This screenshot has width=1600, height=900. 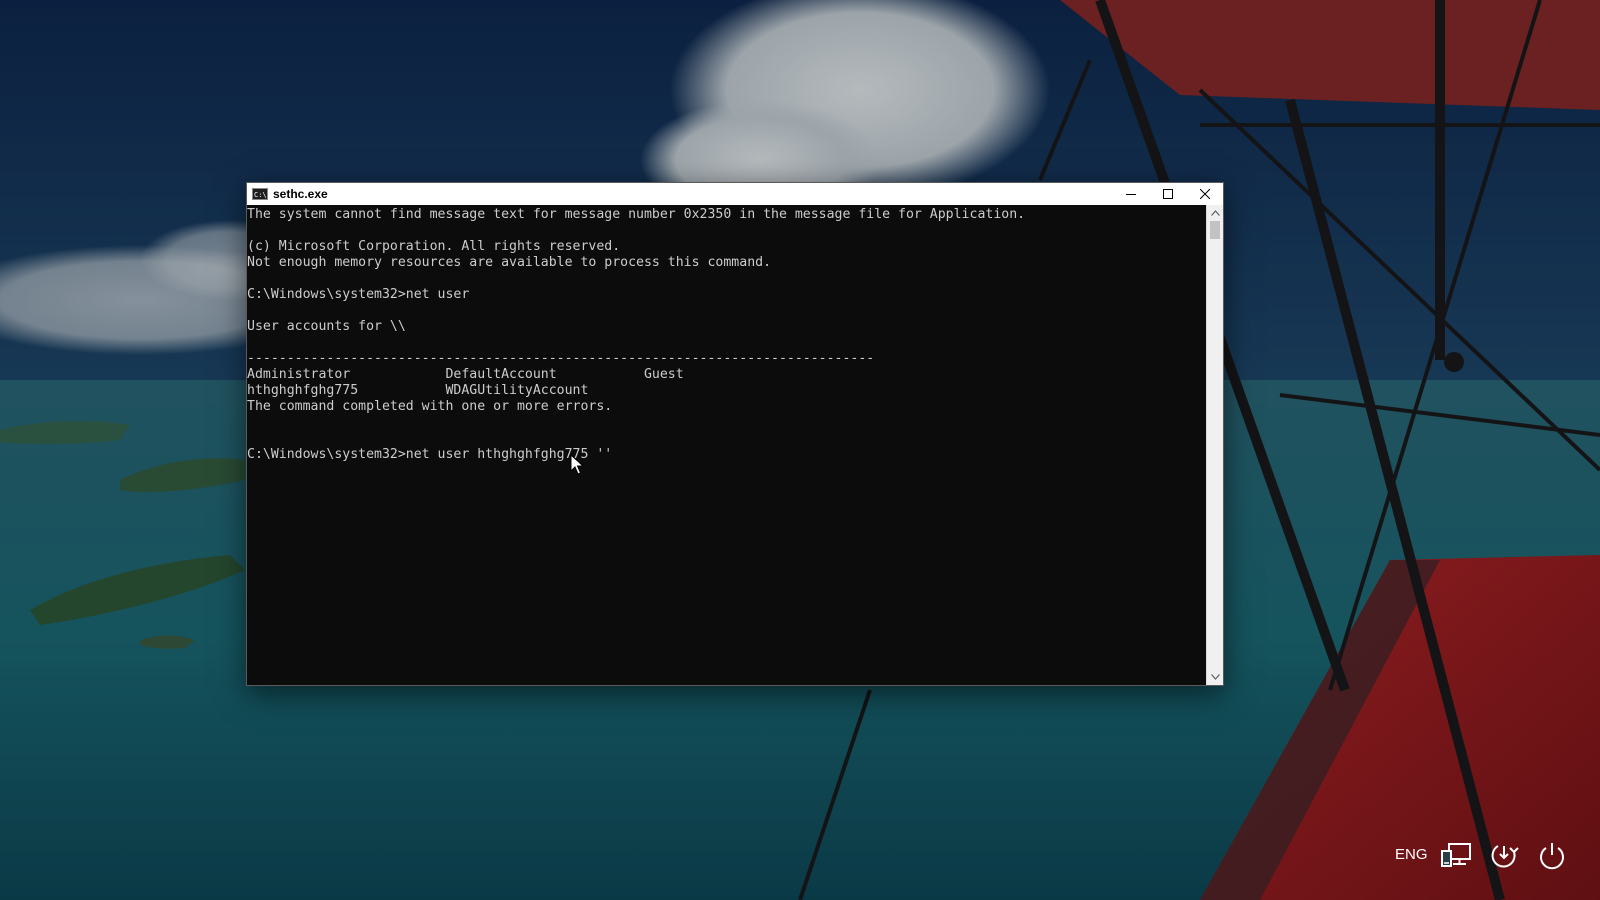 I want to click on console-line: hthghghfghg775 WDAGUtilityAccount, so click(x=418, y=390).